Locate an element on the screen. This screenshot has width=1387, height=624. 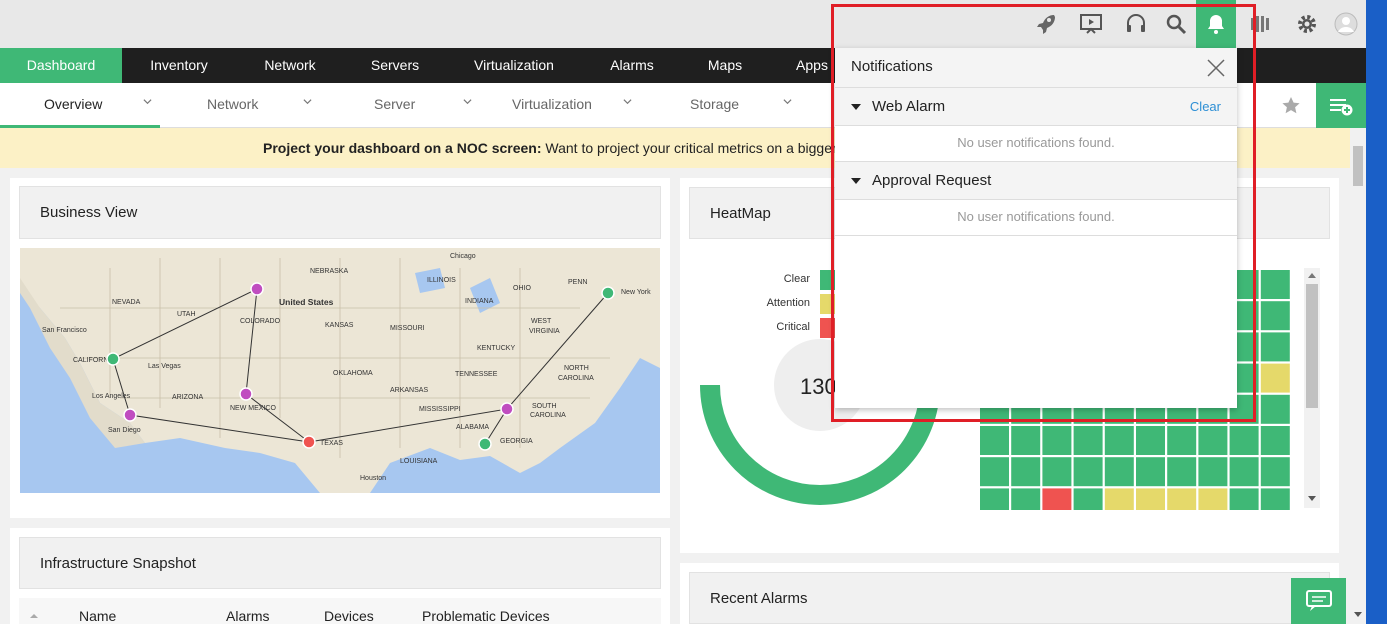
page-scroll-thumb is located at coordinates (1358, 166).